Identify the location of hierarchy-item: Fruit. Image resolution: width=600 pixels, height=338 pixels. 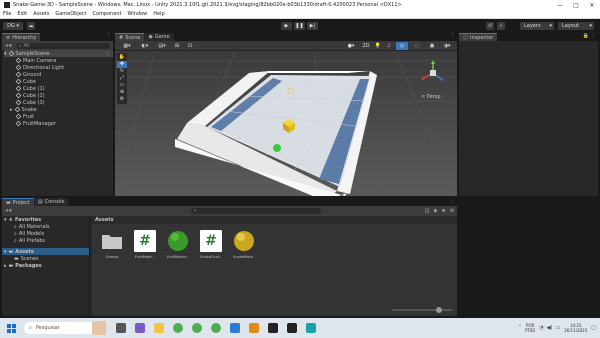
(58, 116).